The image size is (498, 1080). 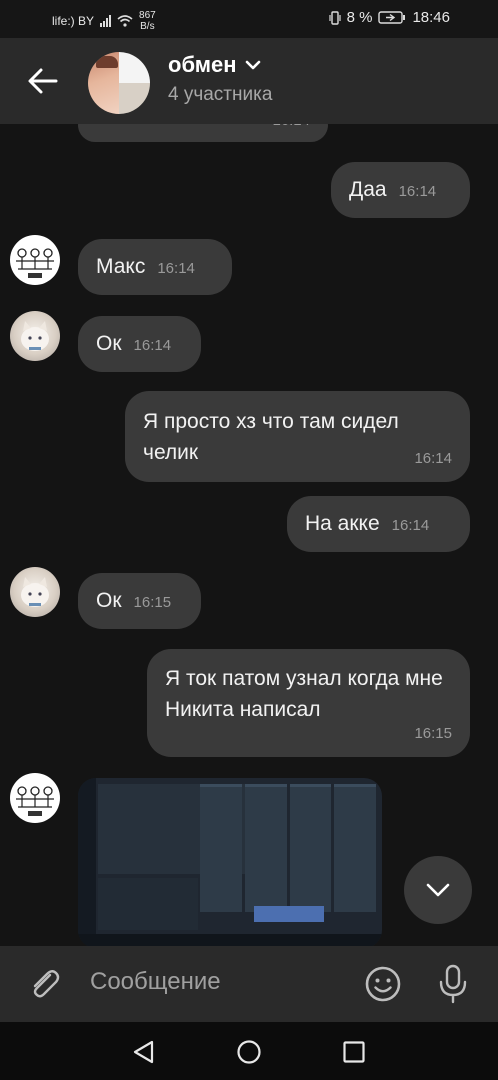 What do you see at coordinates (392, 17) in the screenshot?
I see `battery-icon` at bounding box center [392, 17].